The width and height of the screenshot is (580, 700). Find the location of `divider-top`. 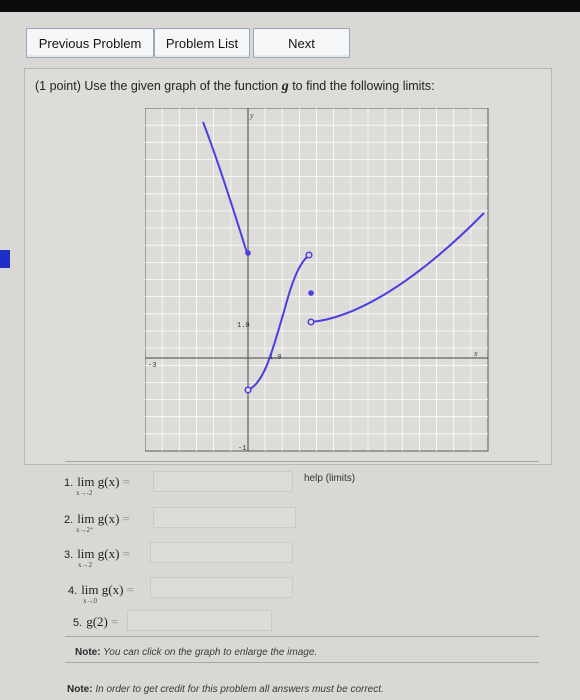

divider-top is located at coordinates (302, 461).